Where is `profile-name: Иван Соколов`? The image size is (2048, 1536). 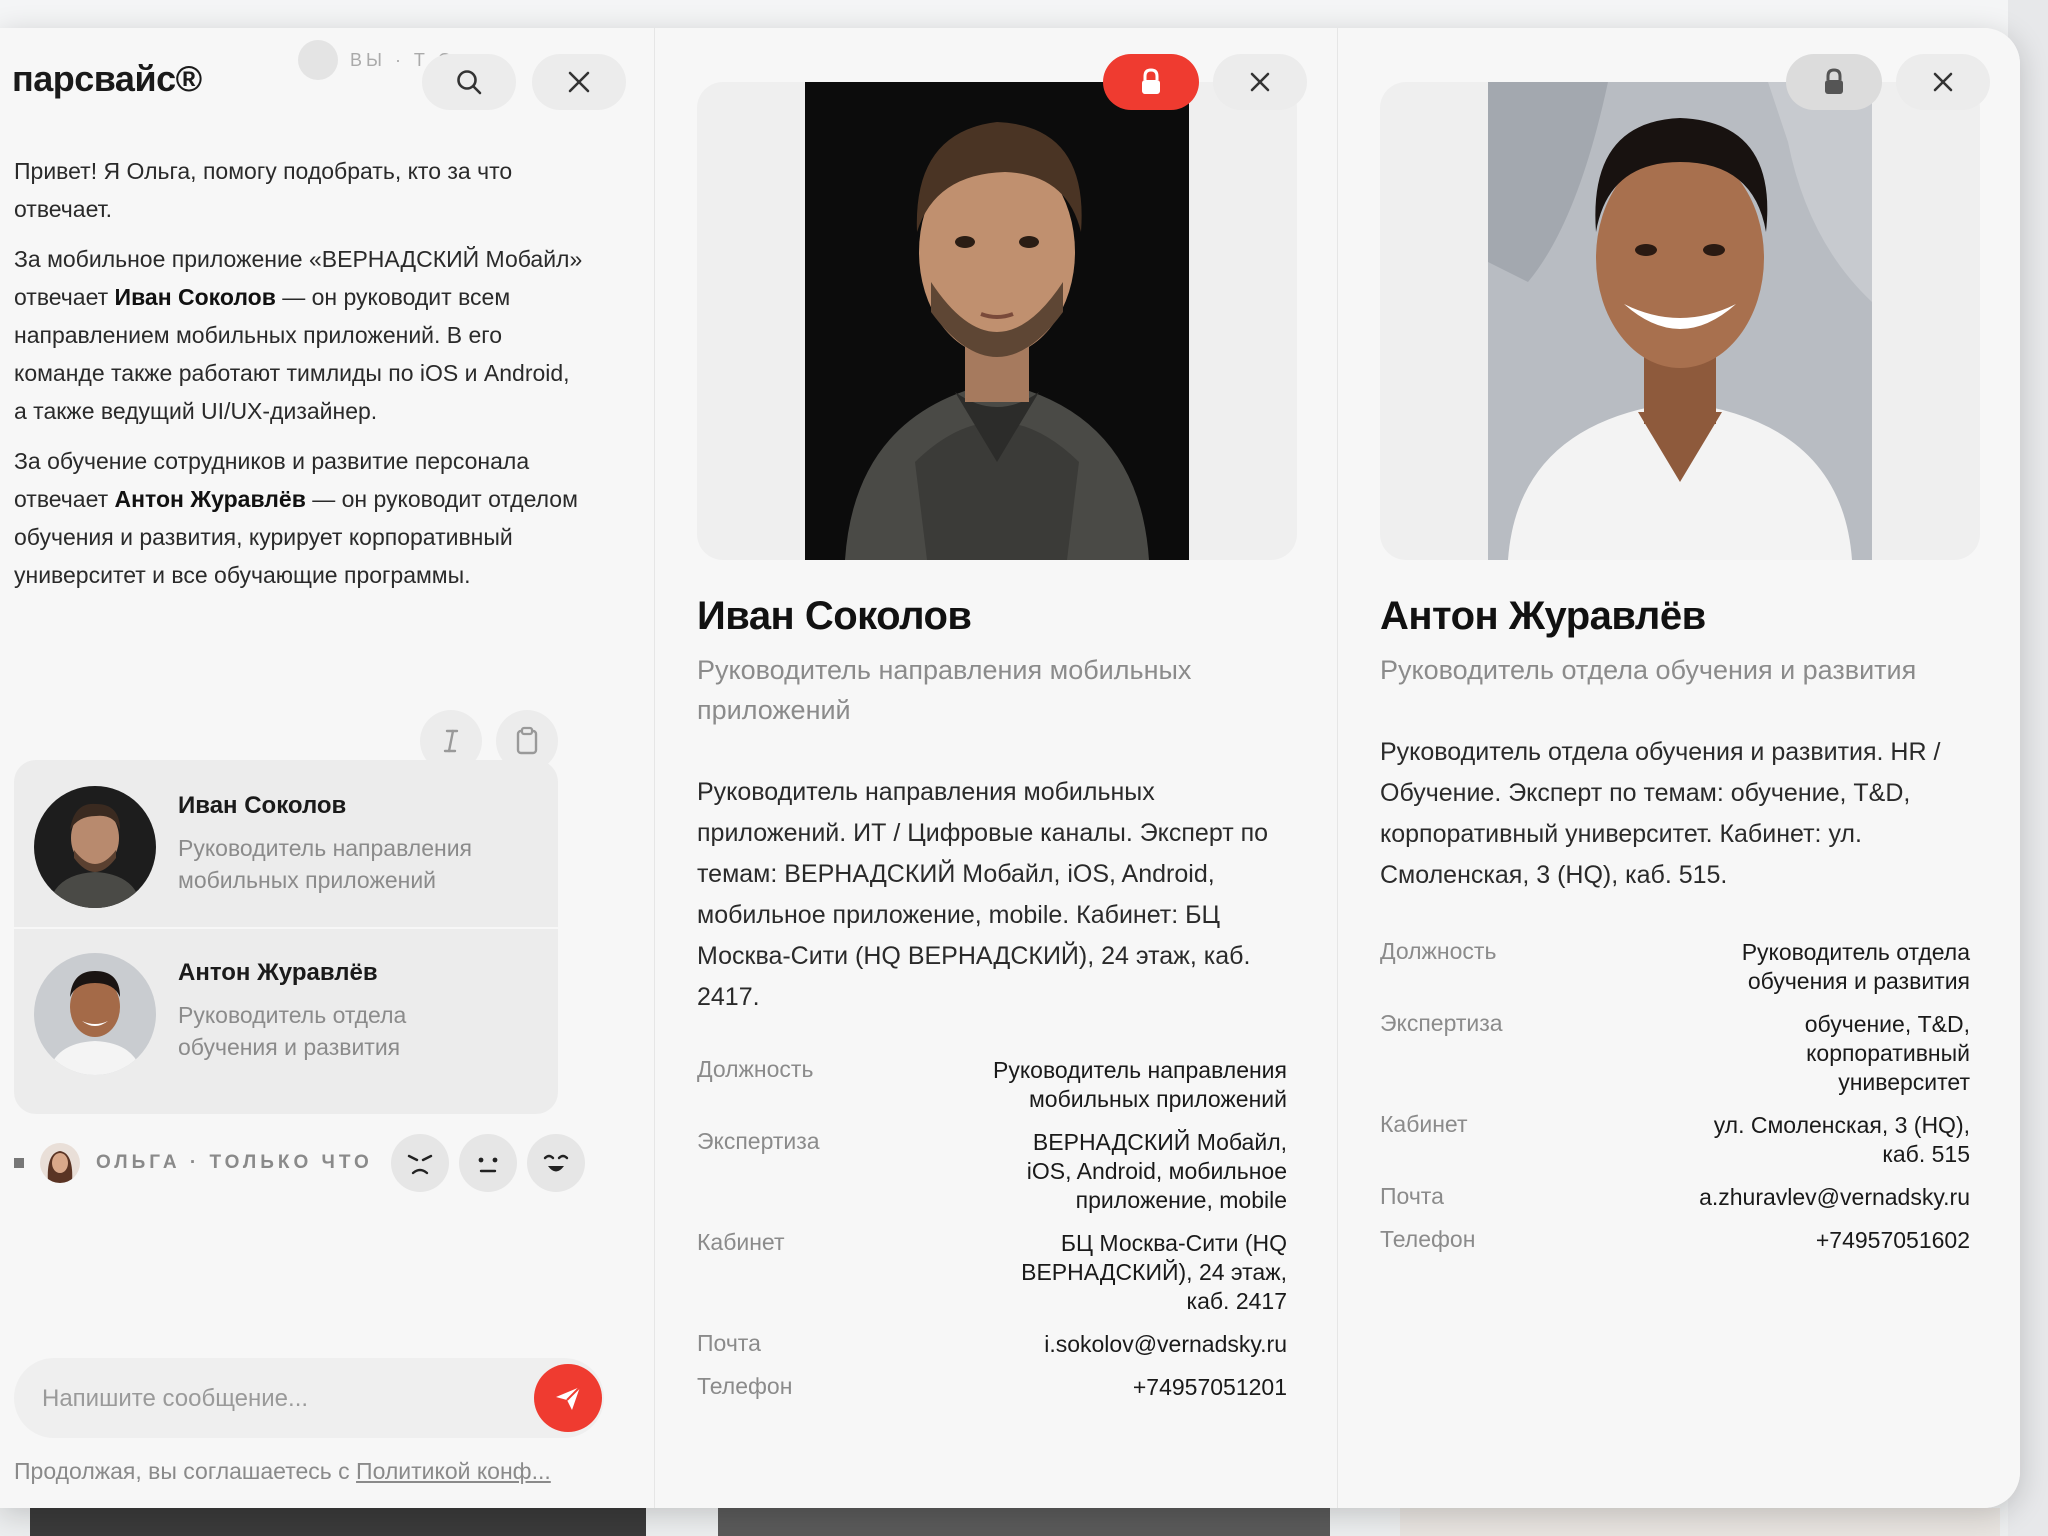
profile-name: Иван Соколов is located at coordinates (834, 616).